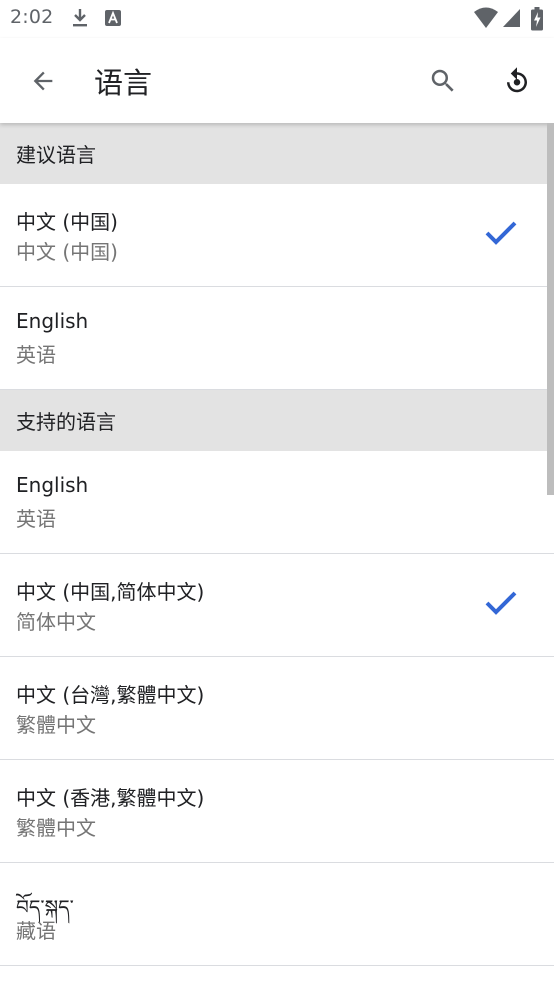 The image size is (554, 984). What do you see at coordinates (277, 19) in the screenshot?
I see `status-bar: 2:02` at bounding box center [277, 19].